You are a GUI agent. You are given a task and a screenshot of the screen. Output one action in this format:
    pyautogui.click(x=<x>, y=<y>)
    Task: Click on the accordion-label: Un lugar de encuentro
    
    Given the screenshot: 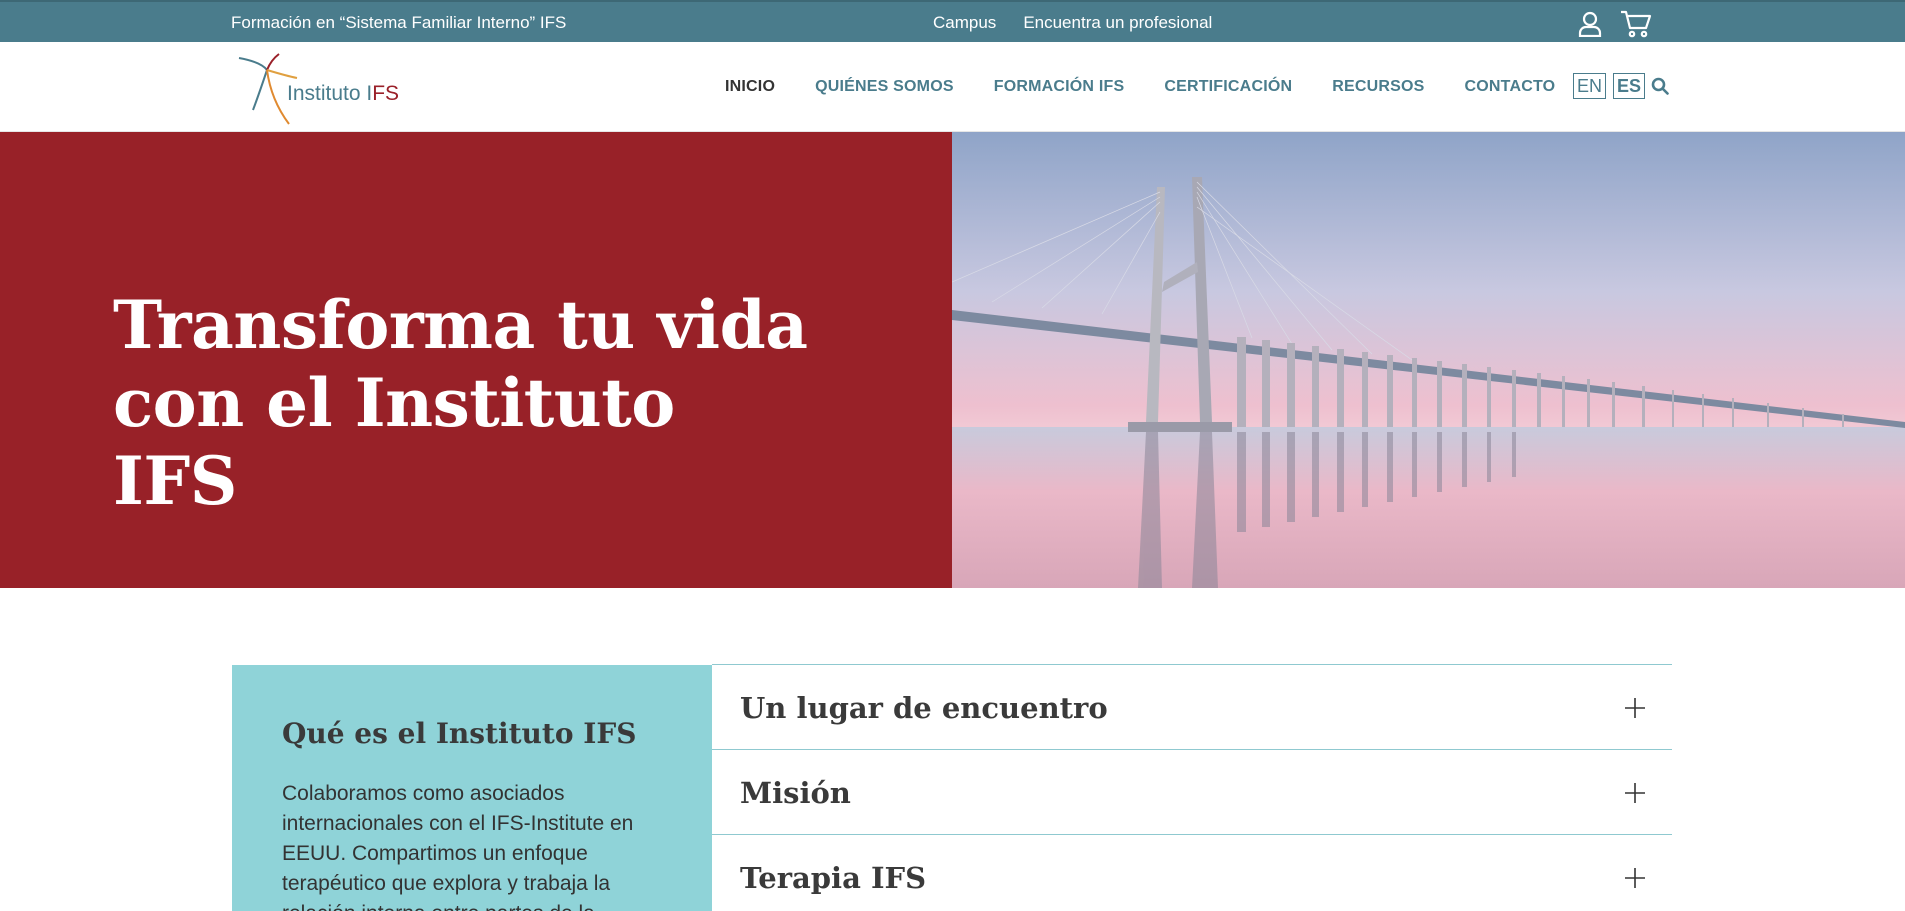 What is the action you would take?
    pyautogui.click(x=924, y=708)
    